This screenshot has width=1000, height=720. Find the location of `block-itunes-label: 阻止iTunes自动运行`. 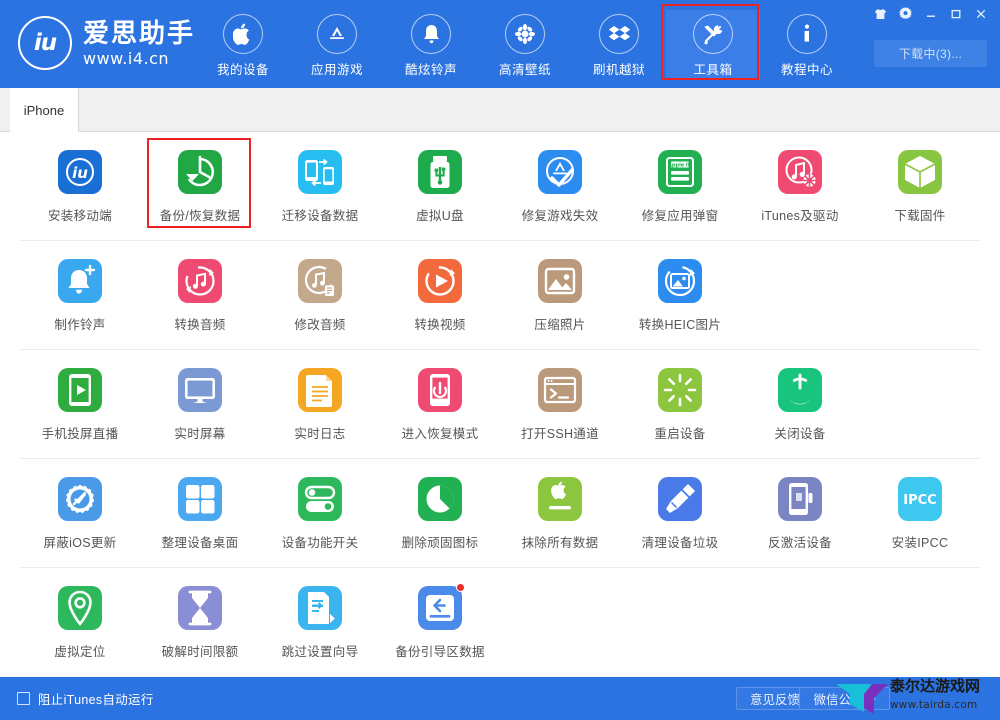

block-itunes-label: 阻止iTunes自动运行 is located at coordinates (96, 700).